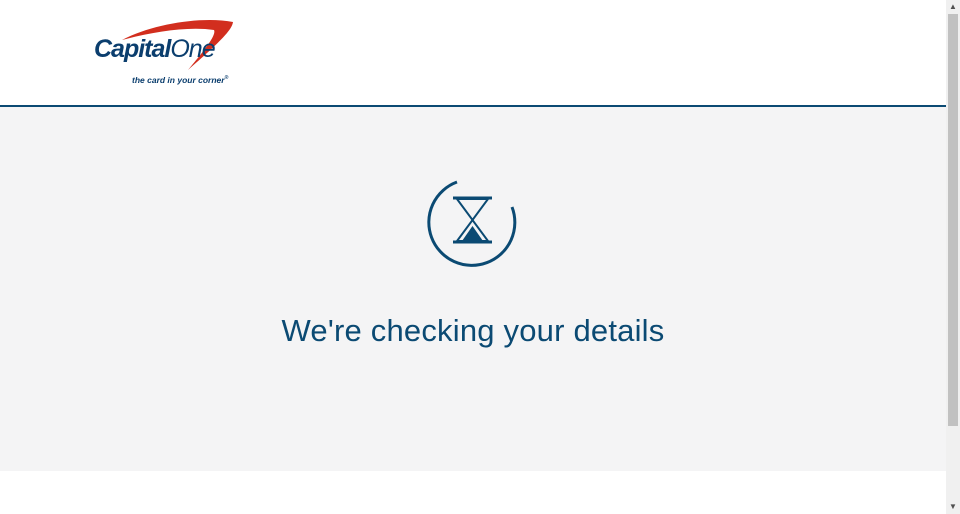 This screenshot has height=514, width=960. What do you see at coordinates (192, 49) in the screenshot?
I see `wordmark-one: One` at bounding box center [192, 49].